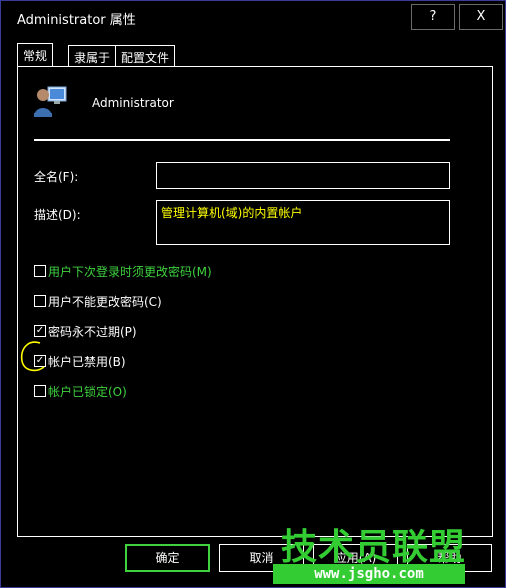 The image size is (506, 588). Describe the element at coordinates (50, 101) in the screenshot. I see `user-icon` at that location.